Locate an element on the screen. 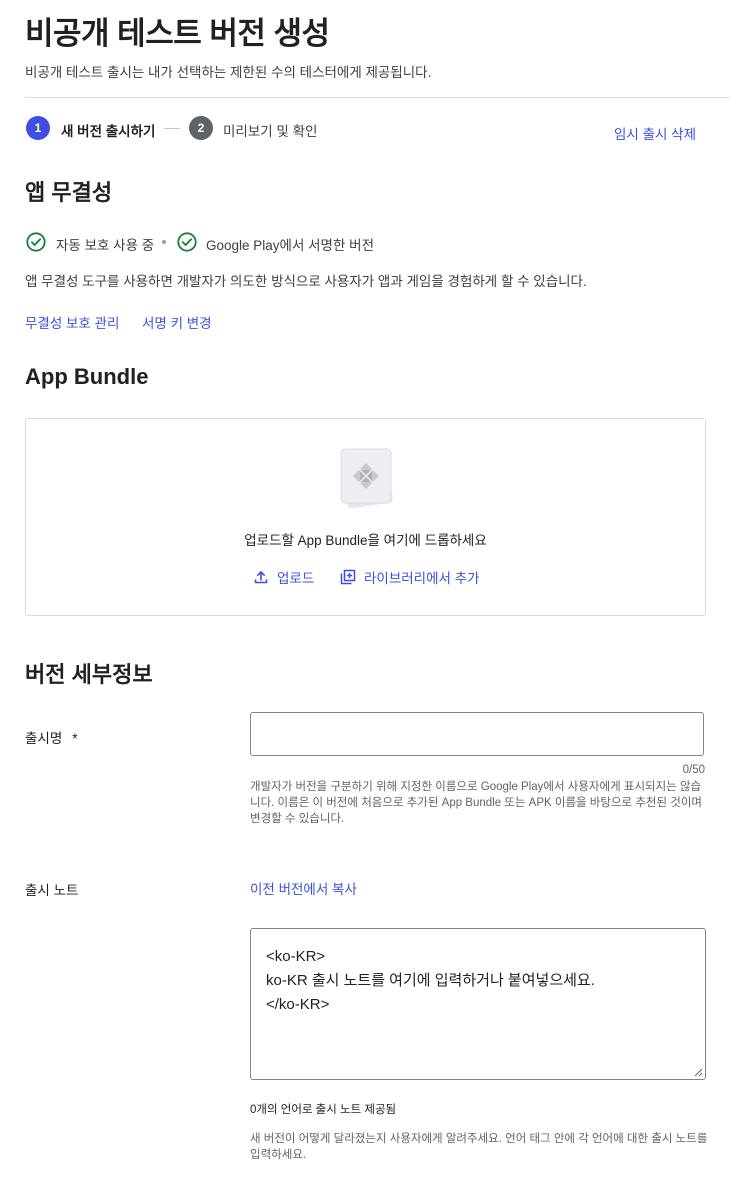  character-counter: 0/50 is located at coordinates (693, 770).